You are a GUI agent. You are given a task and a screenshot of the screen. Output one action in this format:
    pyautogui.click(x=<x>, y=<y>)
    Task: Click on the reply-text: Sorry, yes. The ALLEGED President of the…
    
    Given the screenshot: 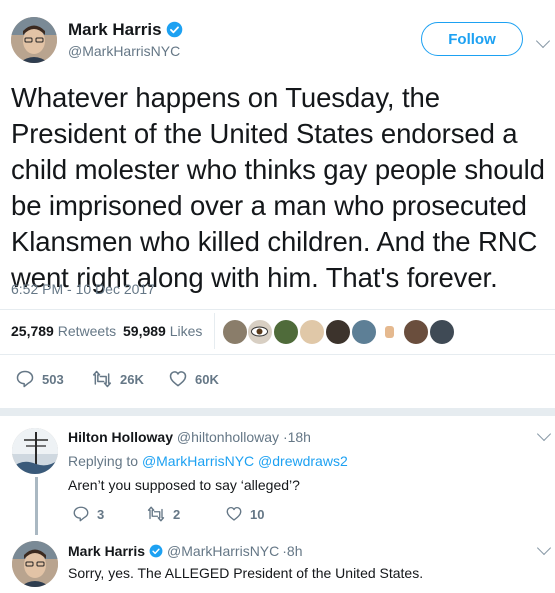 What is the action you would take?
    pyautogui.click(x=246, y=573)
    